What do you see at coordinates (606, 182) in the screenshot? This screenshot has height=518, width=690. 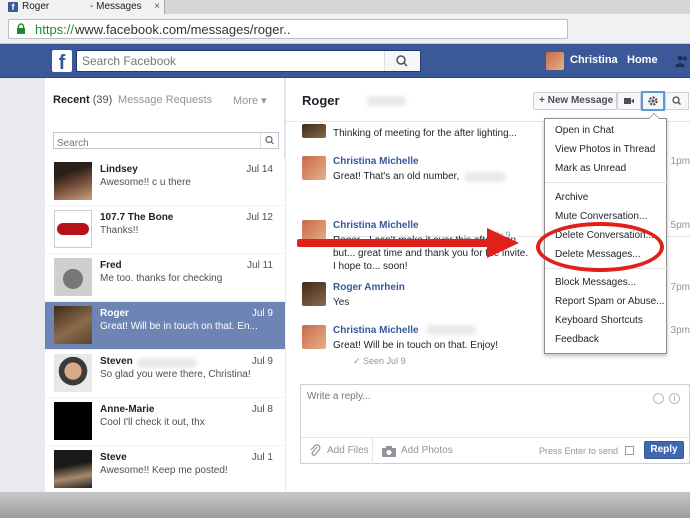 I see `menu-separator` at bounding box center [606, 182].